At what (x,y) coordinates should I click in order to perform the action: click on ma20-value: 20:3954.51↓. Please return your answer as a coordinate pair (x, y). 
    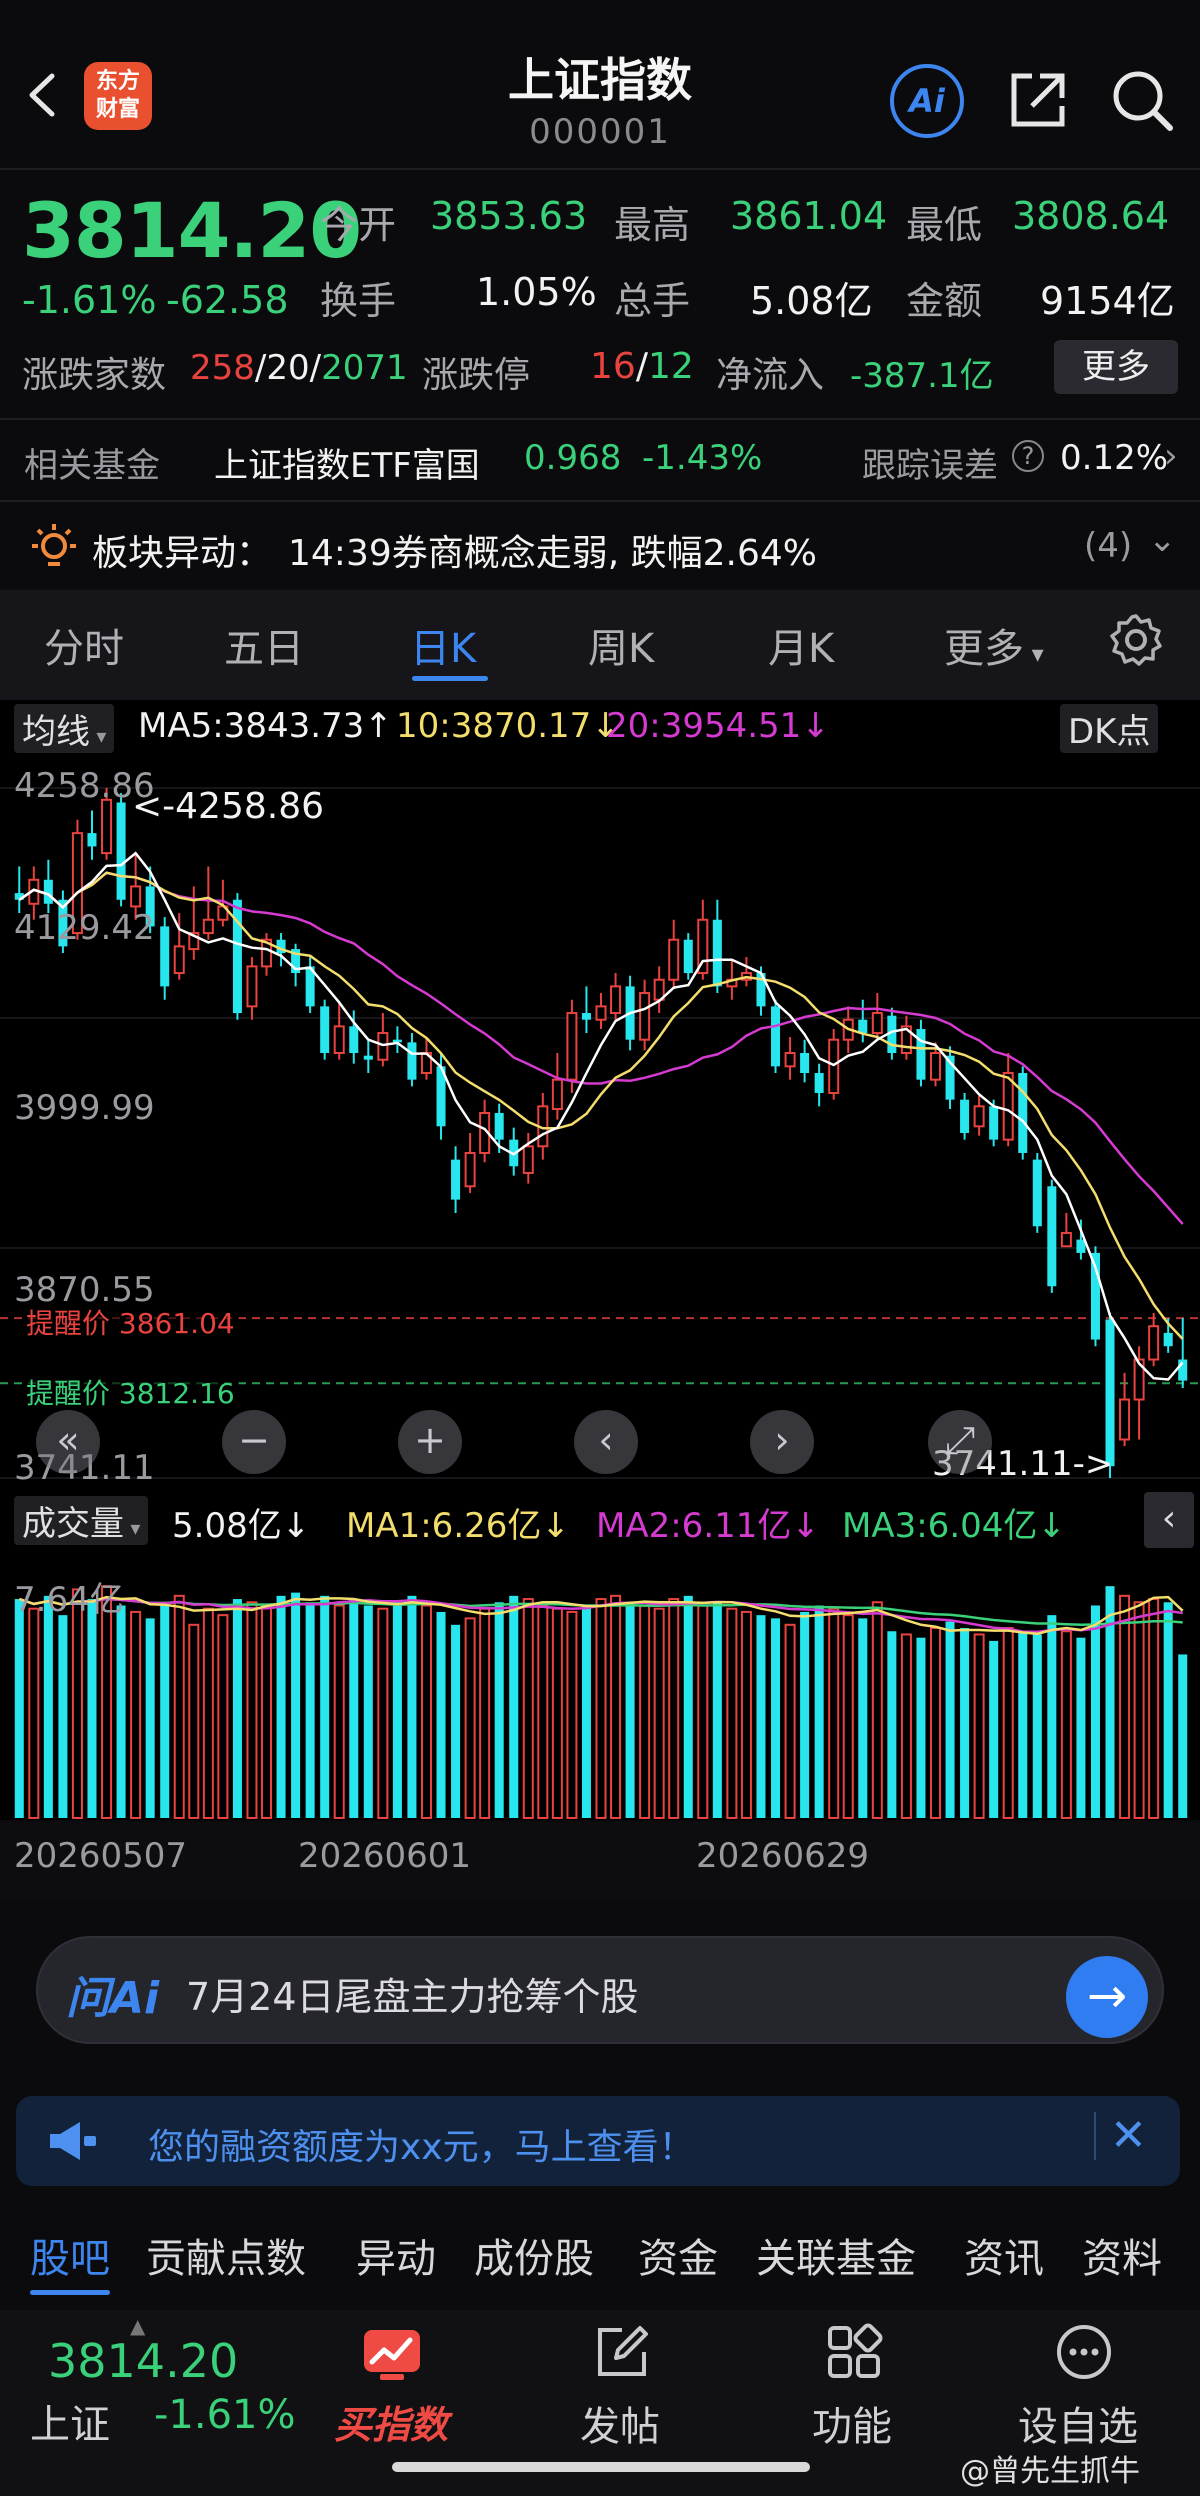
    Looking at the image, I should click on (718, 726).